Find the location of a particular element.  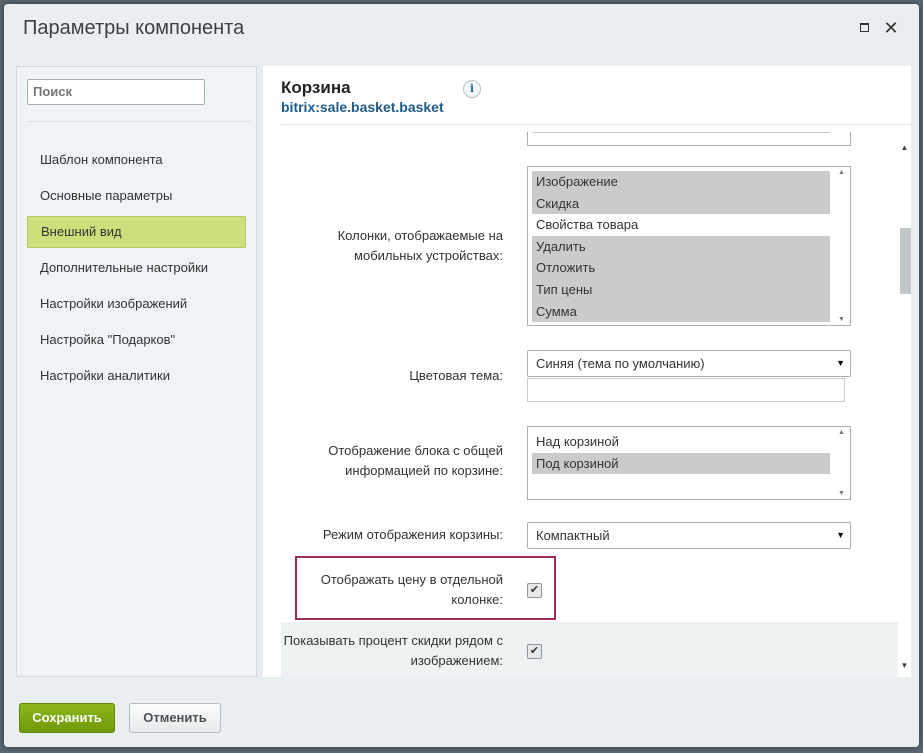

previous-listbox is located at coordinates (689, 139).